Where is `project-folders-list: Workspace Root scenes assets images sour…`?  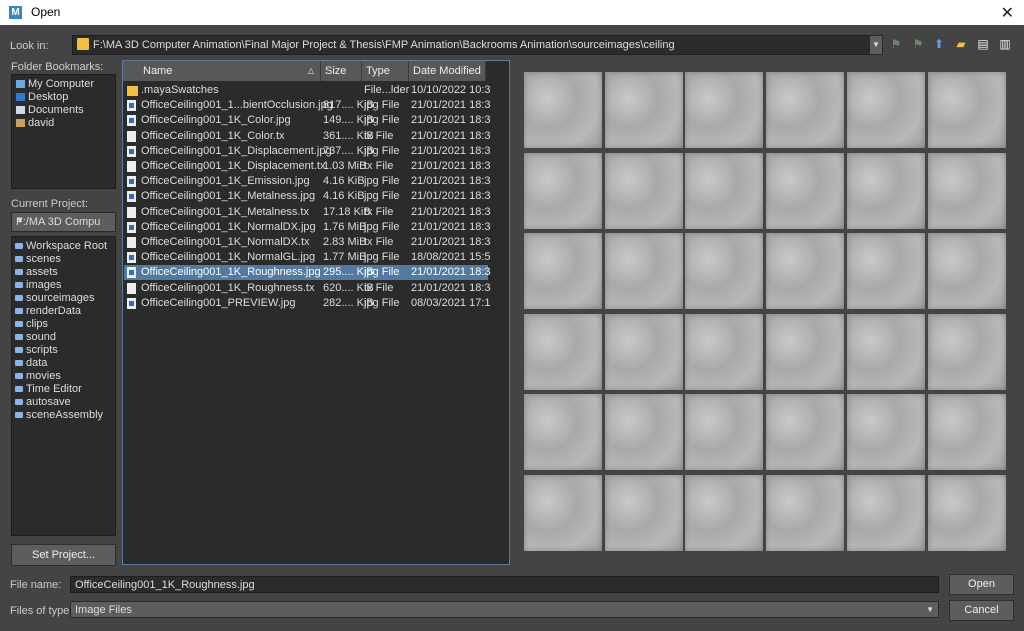 project-folders-list: Workspace Root scenes assets images sour… is located at coordinates (63, 386).